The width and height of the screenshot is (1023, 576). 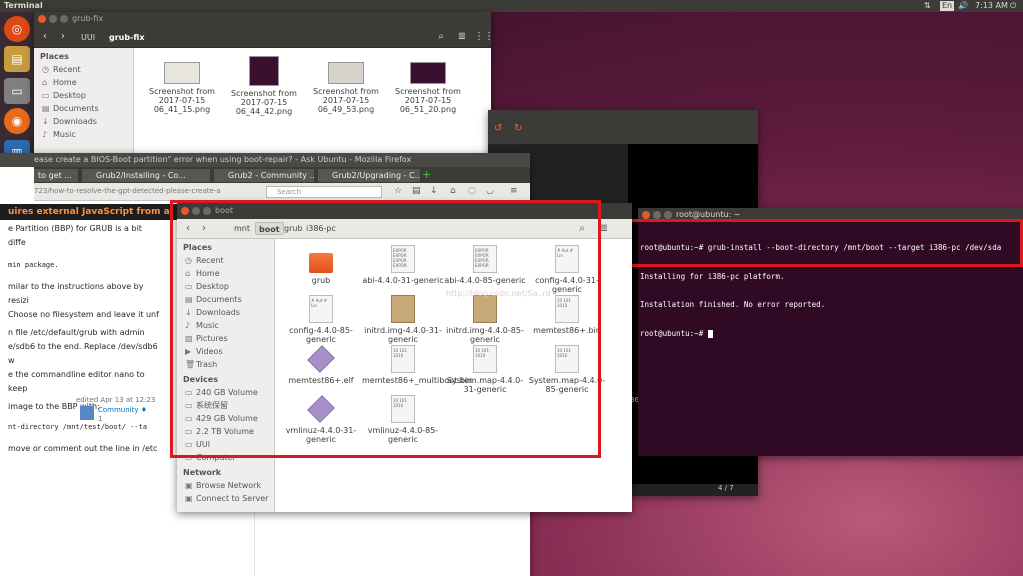 I want to click on file-item: grub, so click(x=321, y=266).